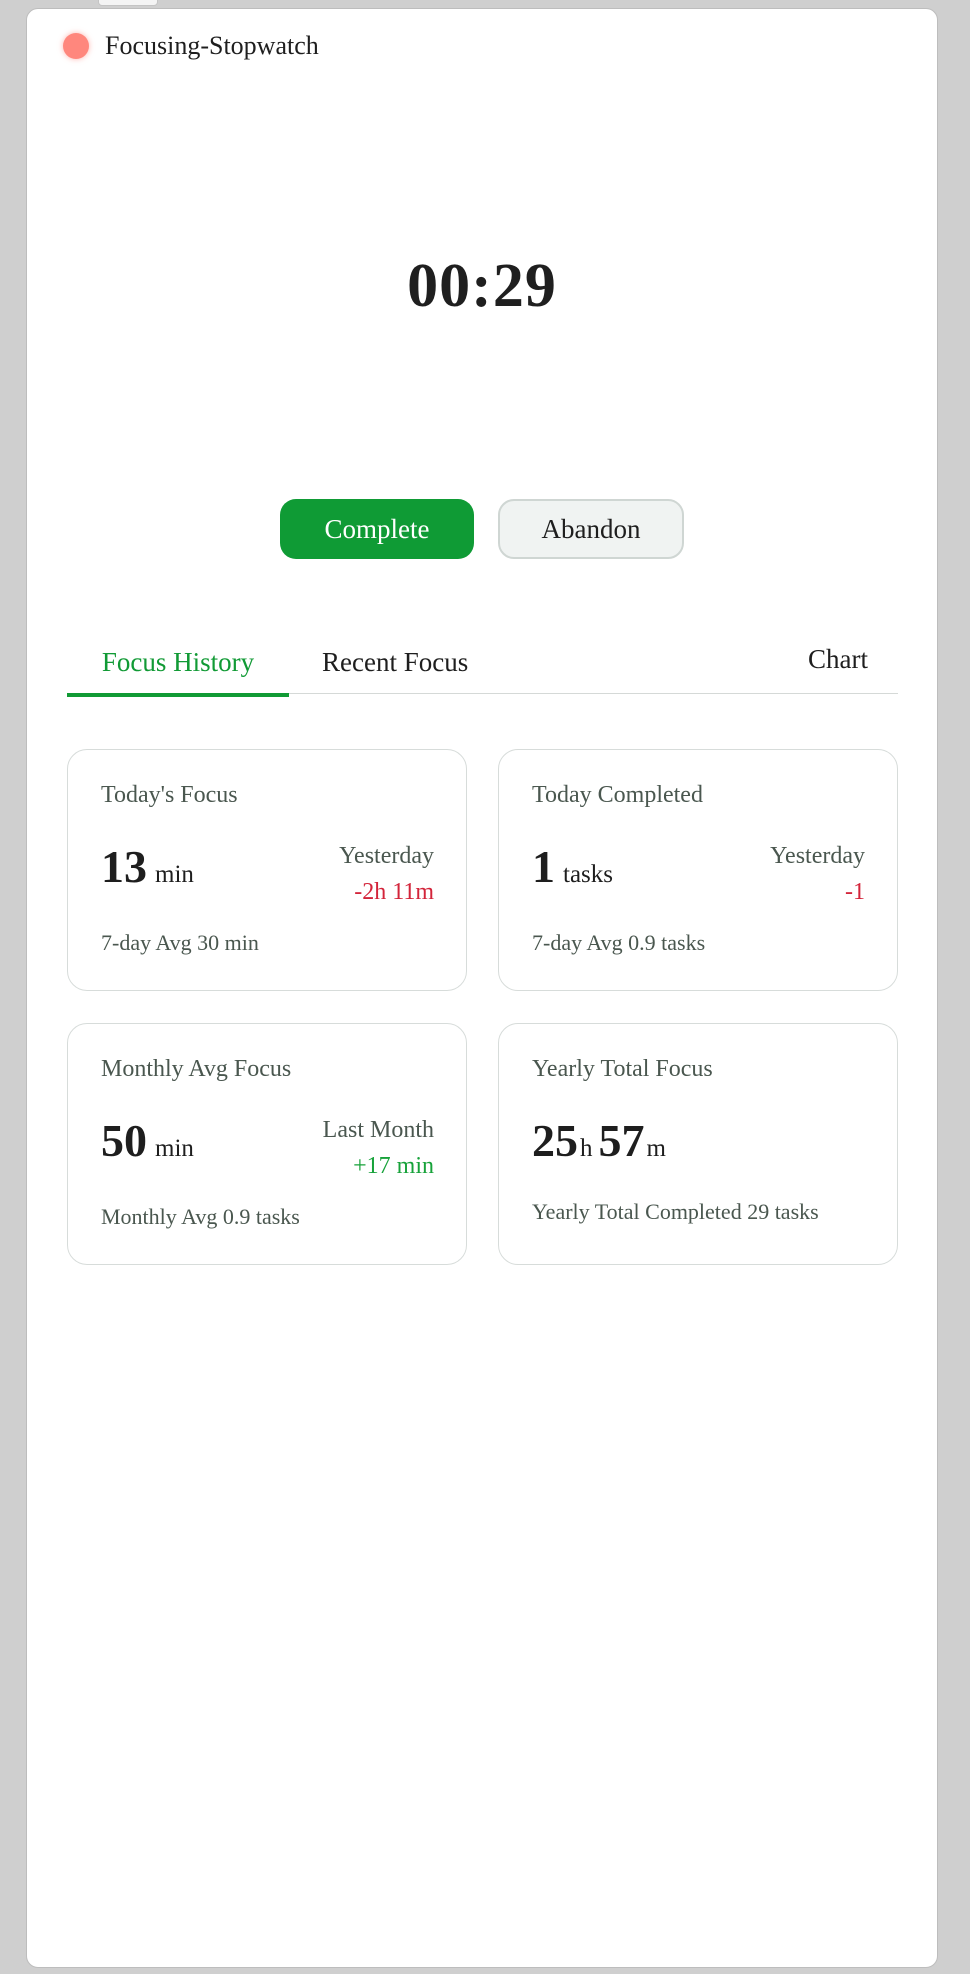 This screenshot has width=970, height=1974. What do you see at coordinates (128, 3) in the screenshot?
I see `window-top-handle` at bounding box center [128, 3].